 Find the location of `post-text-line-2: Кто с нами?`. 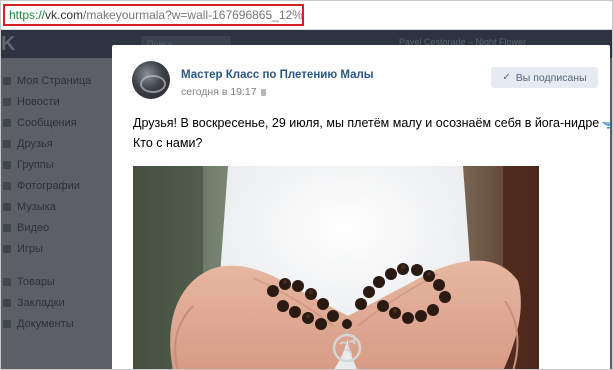

post-text-line-2: Кто с нами? is located at coordinates (168, 143).